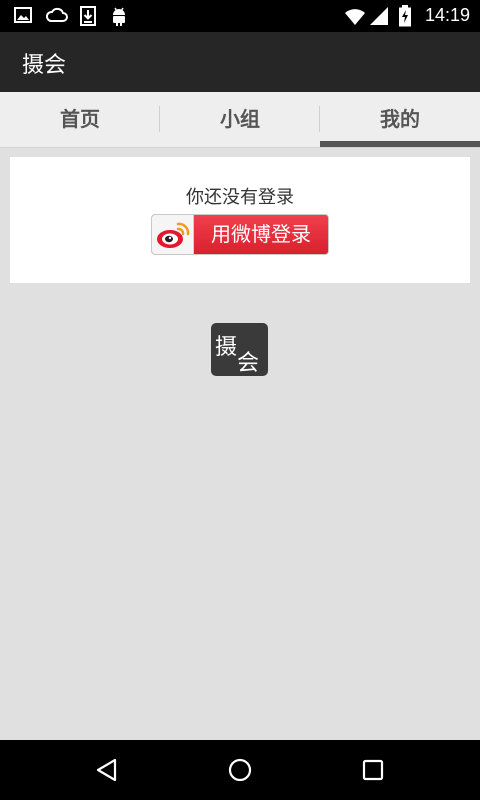 The width and height of the screenshot is (480, 800). I want to click on wifi-icon, so click(355, 17).